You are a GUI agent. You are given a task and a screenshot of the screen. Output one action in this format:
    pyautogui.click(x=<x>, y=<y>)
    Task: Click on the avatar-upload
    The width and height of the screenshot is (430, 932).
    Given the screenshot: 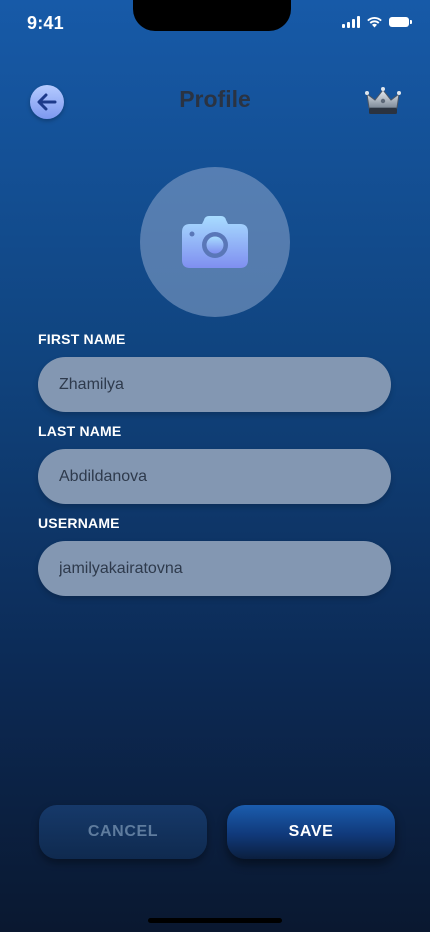 What is the action you would take?
    pyautogui.click(x=215, y=242)
    